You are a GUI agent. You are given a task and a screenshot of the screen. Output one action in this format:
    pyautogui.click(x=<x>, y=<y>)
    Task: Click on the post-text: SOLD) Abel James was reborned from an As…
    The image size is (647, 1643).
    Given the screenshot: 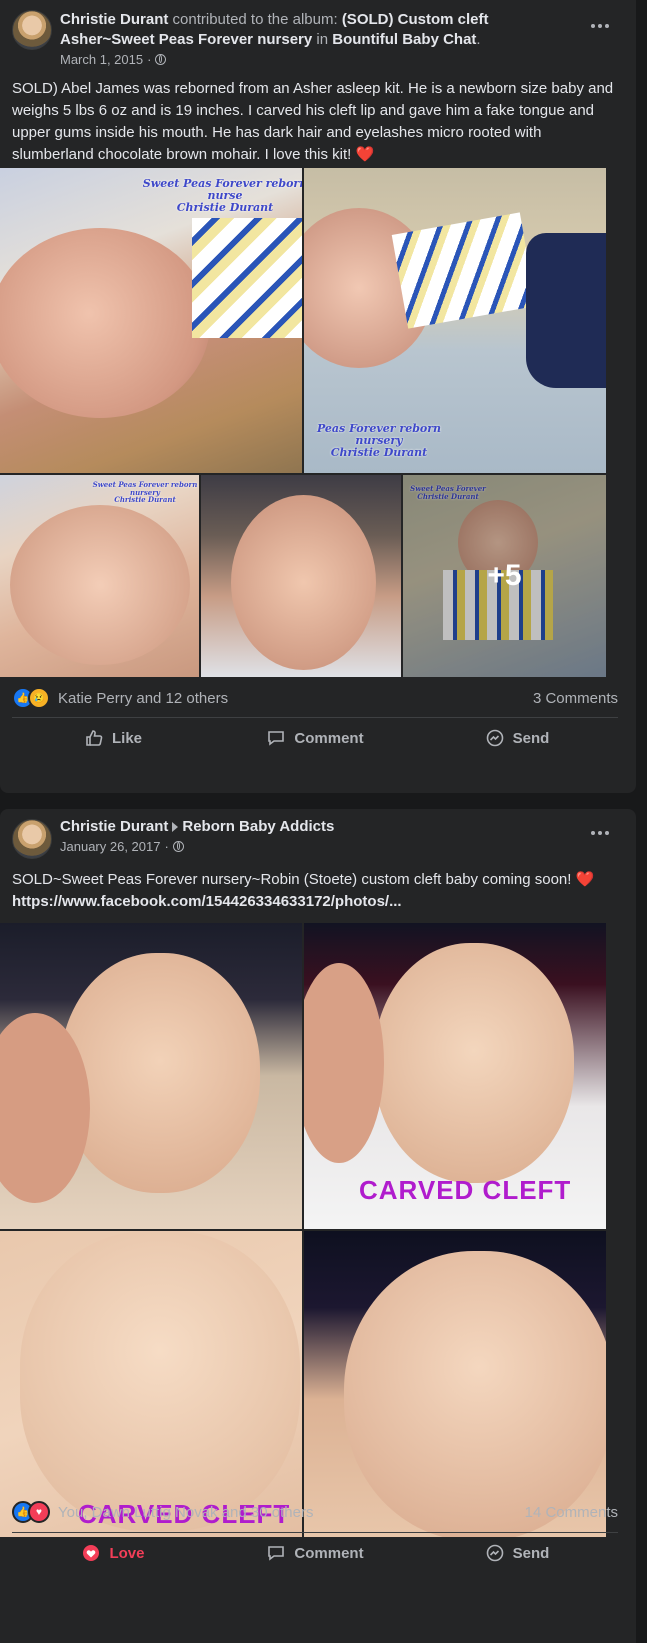 What is the action you would take?
    pyautogui.click(x=317, y=122)
    